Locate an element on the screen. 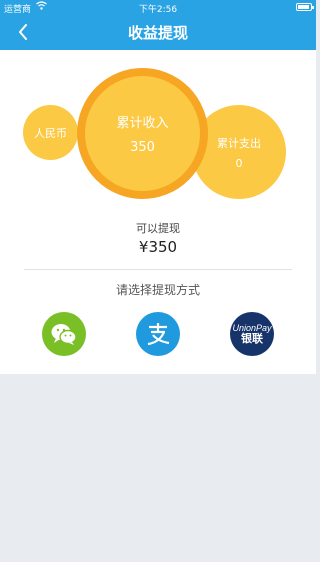 The width and height of the screenshot is (320, 562). withdrawable-amount: ¥350 is located at coordinates (158, 247).